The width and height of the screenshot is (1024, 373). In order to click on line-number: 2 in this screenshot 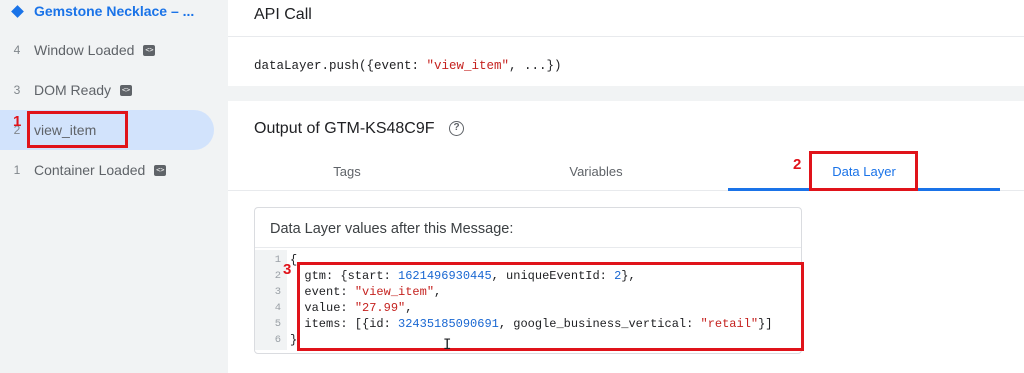, I will do `click(277, 276)`.